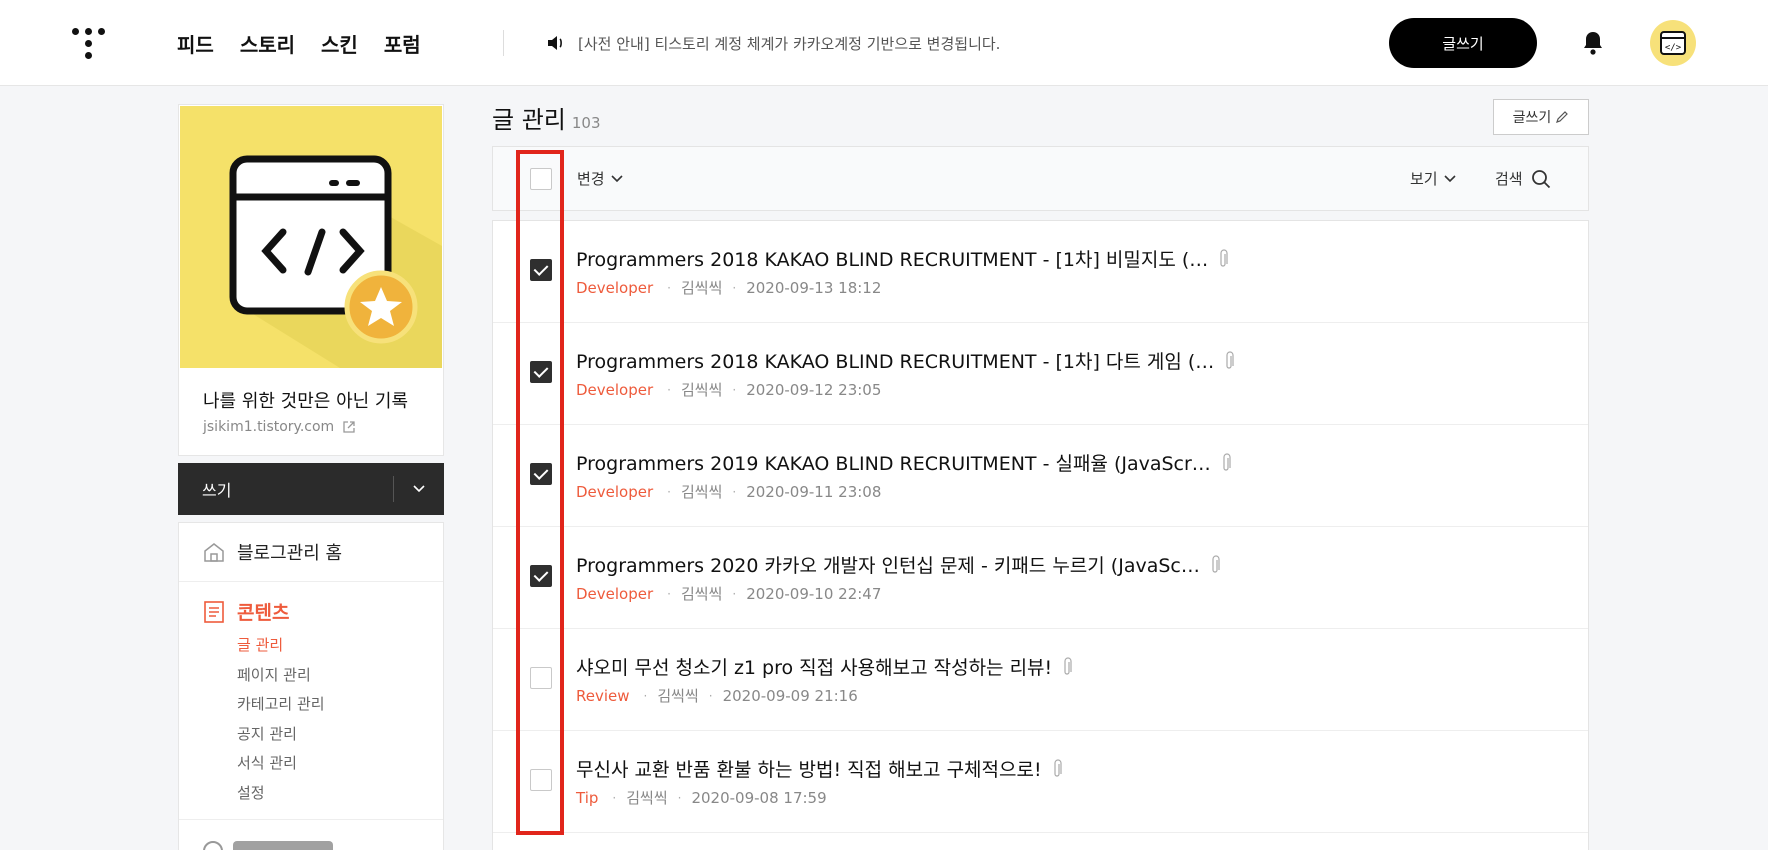 This screenshot has height=850, width=1768. What do you see at coordinates (281, 649) in the screenshot?
I see `submenu-post-manage: 글 관리` at bounding box center [281, 649].